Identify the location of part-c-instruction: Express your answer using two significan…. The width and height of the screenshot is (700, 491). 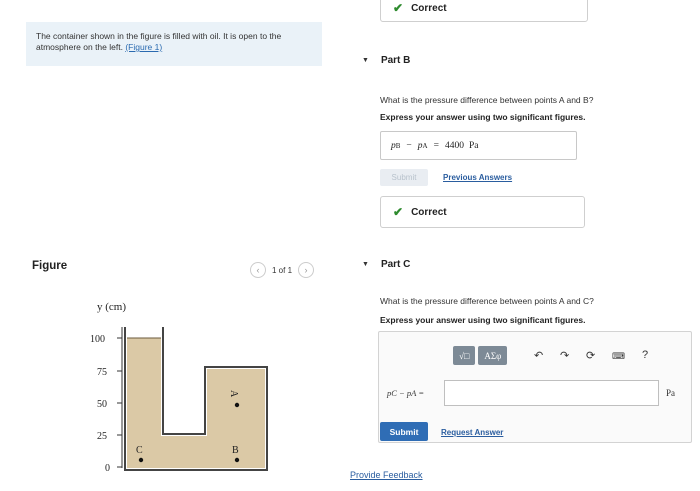
(483, 320).